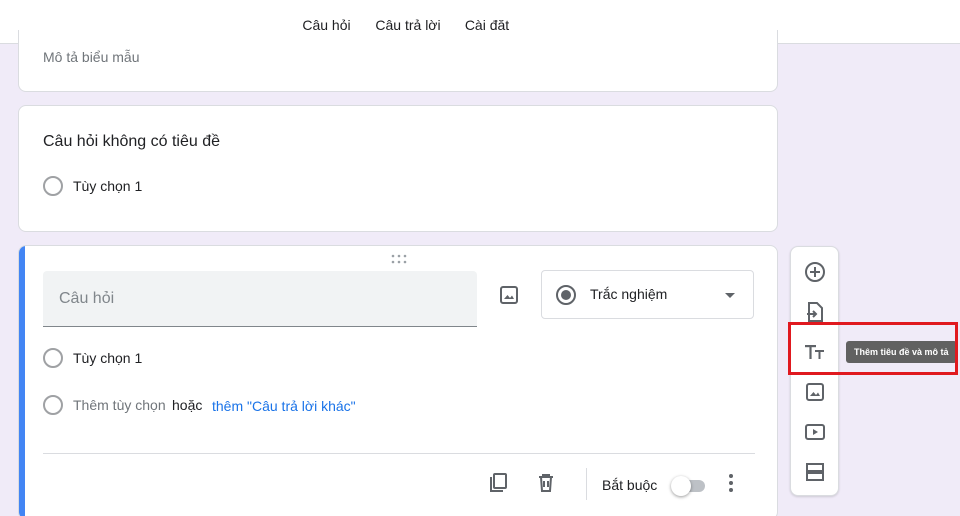  I want to click on add-option-button: Thêm tùy chọn, so click(119, 405).